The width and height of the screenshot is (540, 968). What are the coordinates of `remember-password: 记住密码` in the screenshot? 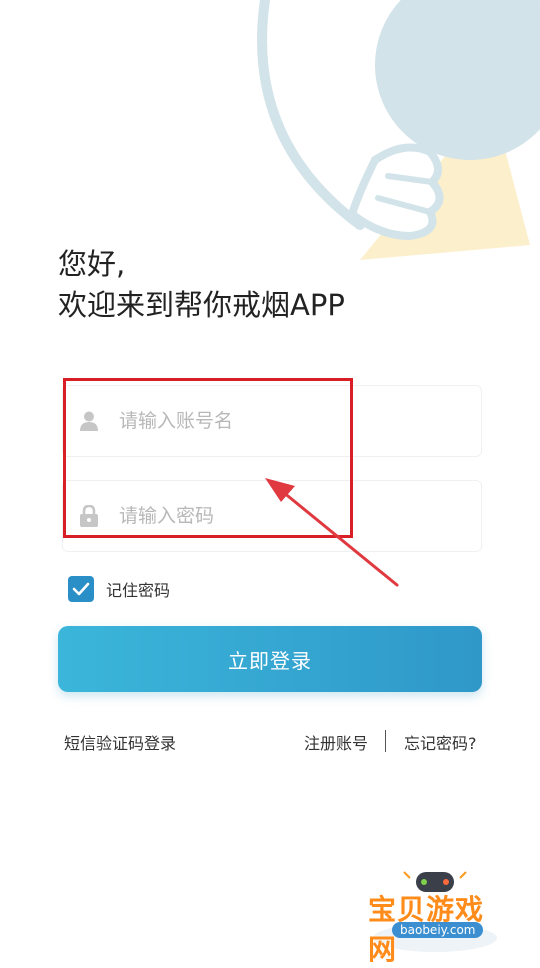 It's located at (119, 589).